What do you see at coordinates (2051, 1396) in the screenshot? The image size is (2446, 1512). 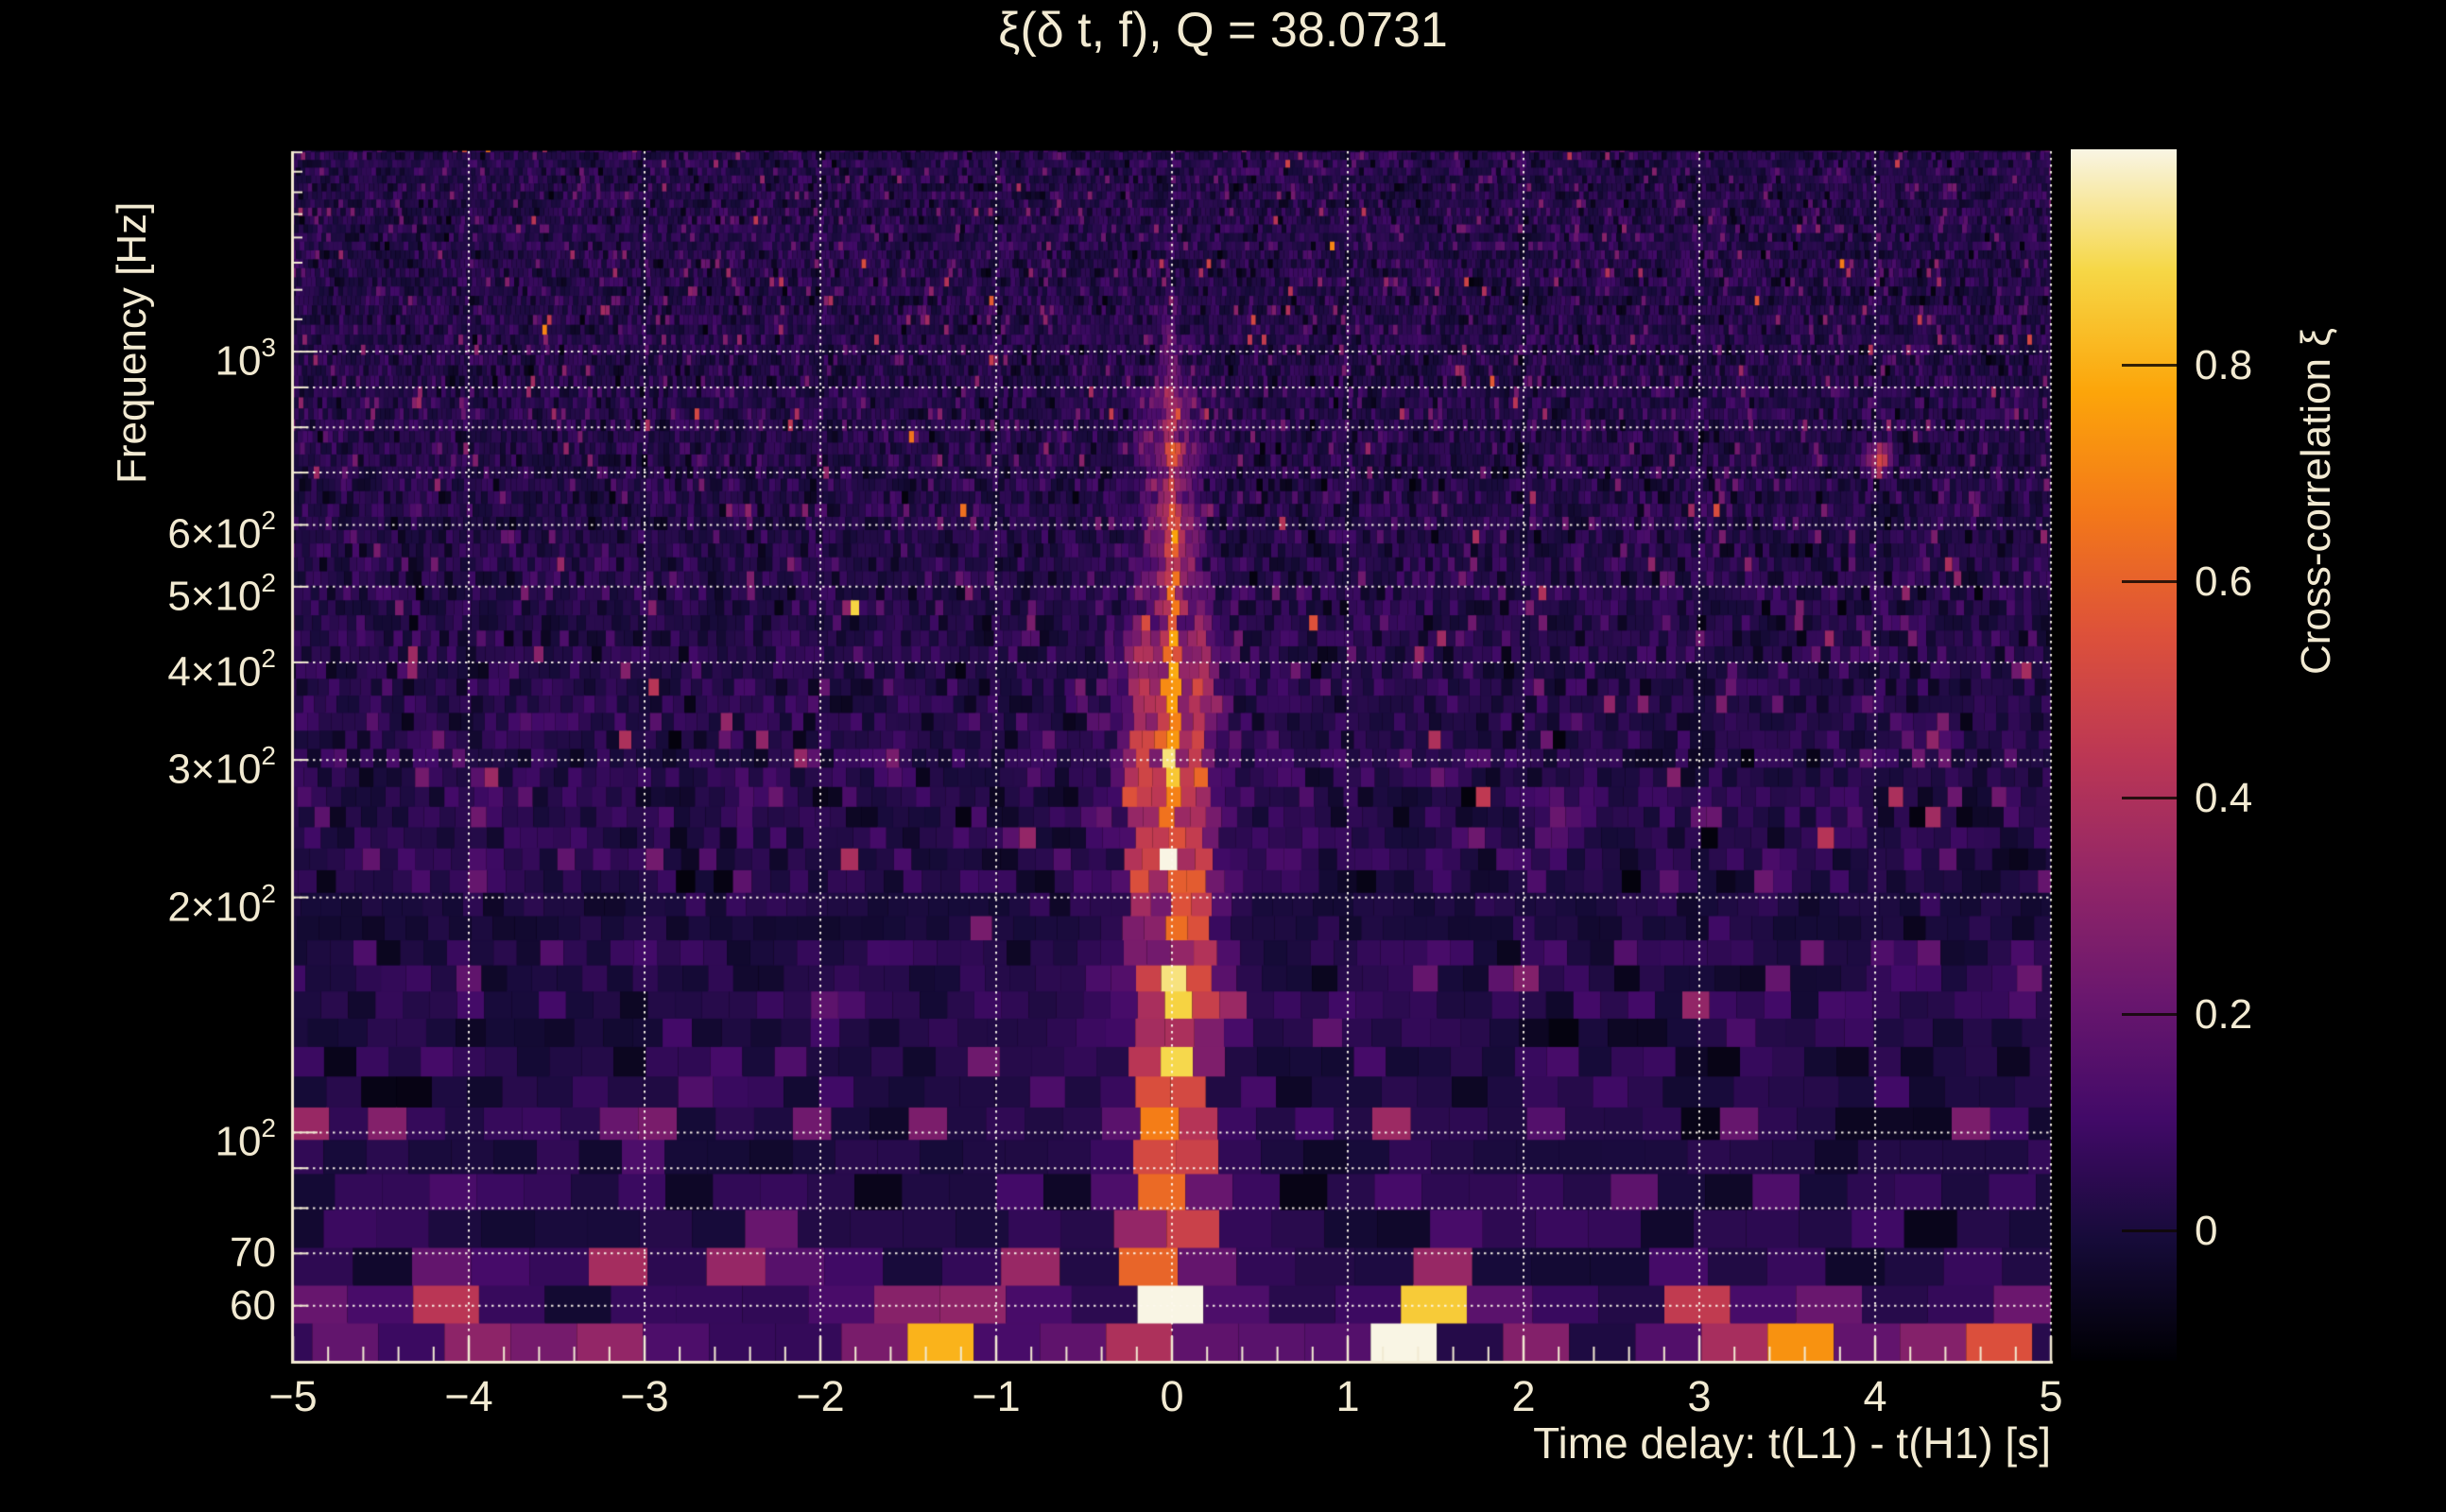 I see `x-tick-label: 5` at bounding box center [2051, 1396].